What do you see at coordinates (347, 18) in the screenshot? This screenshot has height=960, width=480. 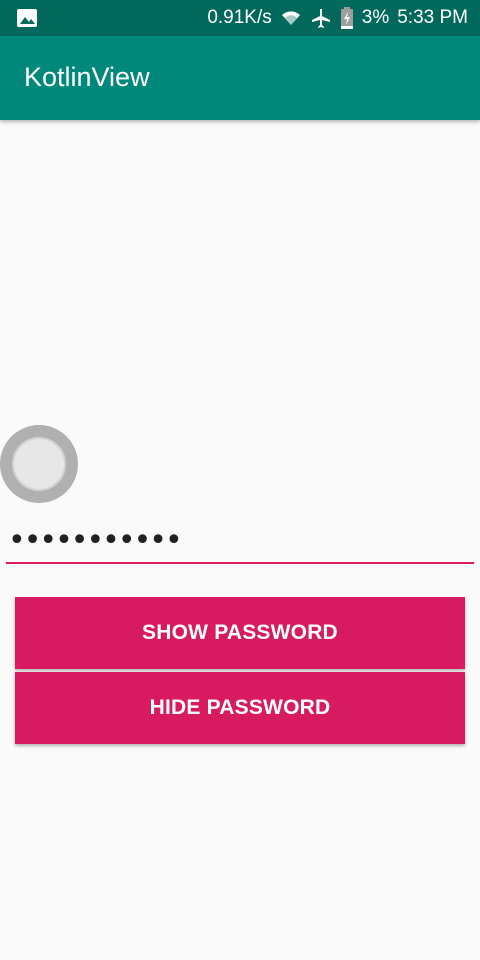 I see `battery-charging-icon` at bounding box center [347, 18].